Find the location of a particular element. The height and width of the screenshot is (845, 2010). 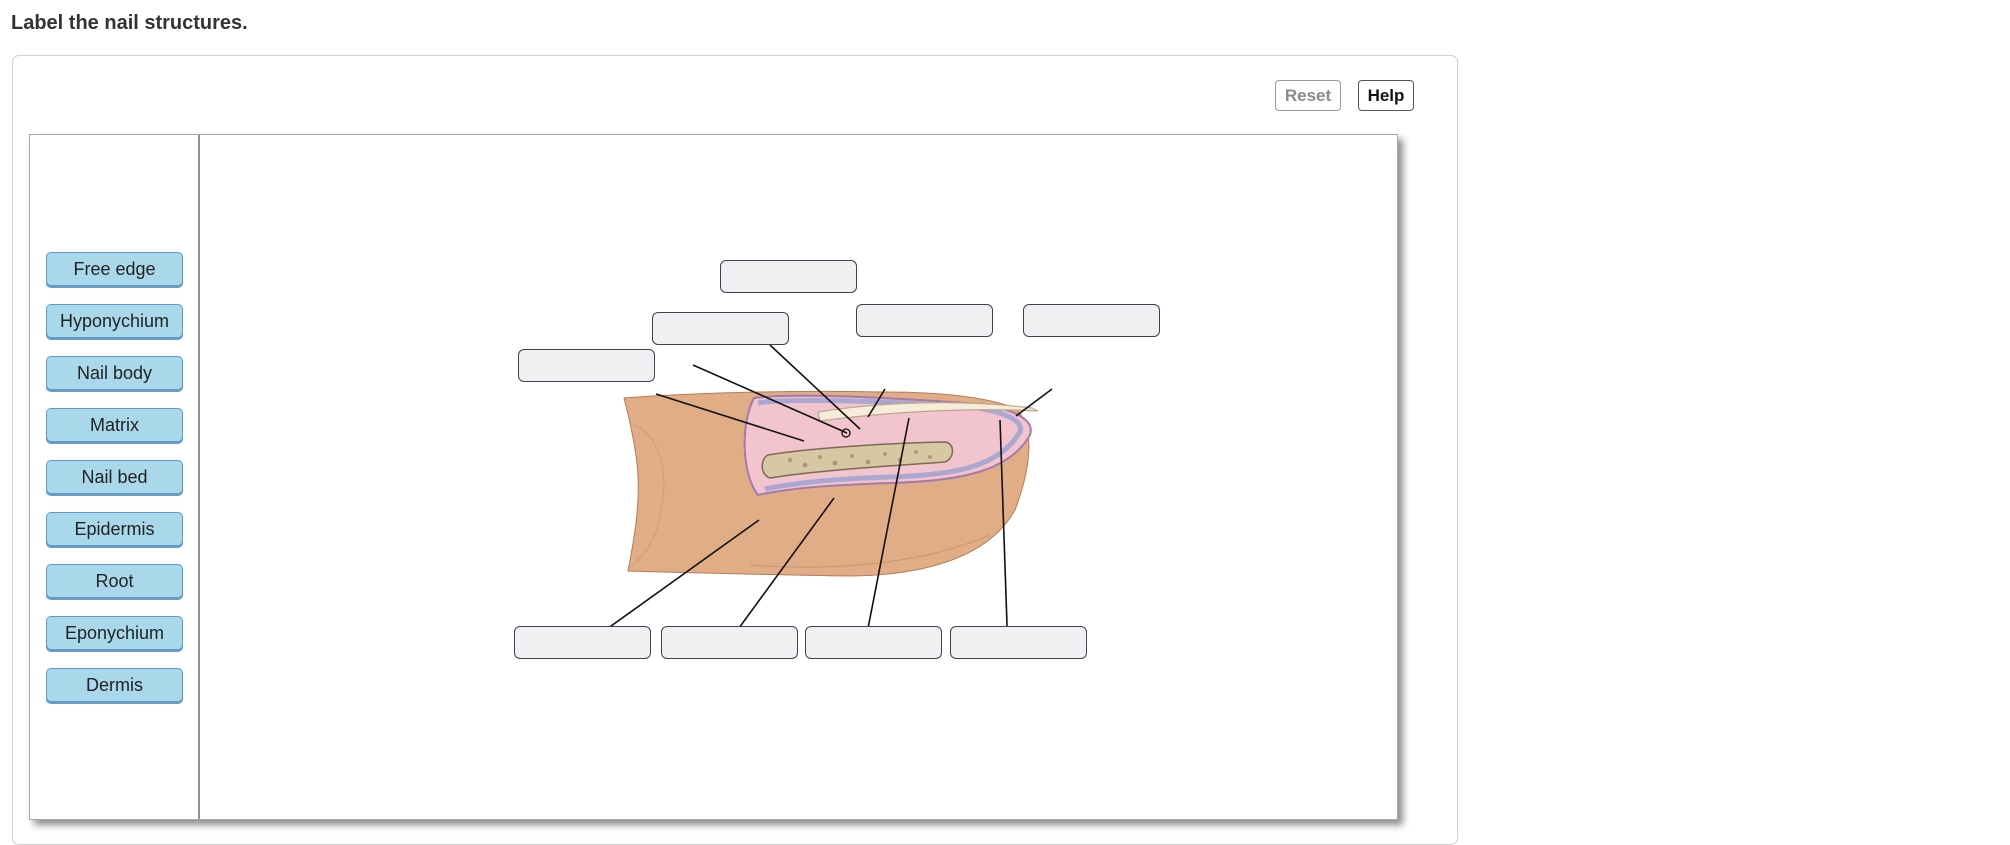

help-button: Help is located at coordinates (1386, 95).